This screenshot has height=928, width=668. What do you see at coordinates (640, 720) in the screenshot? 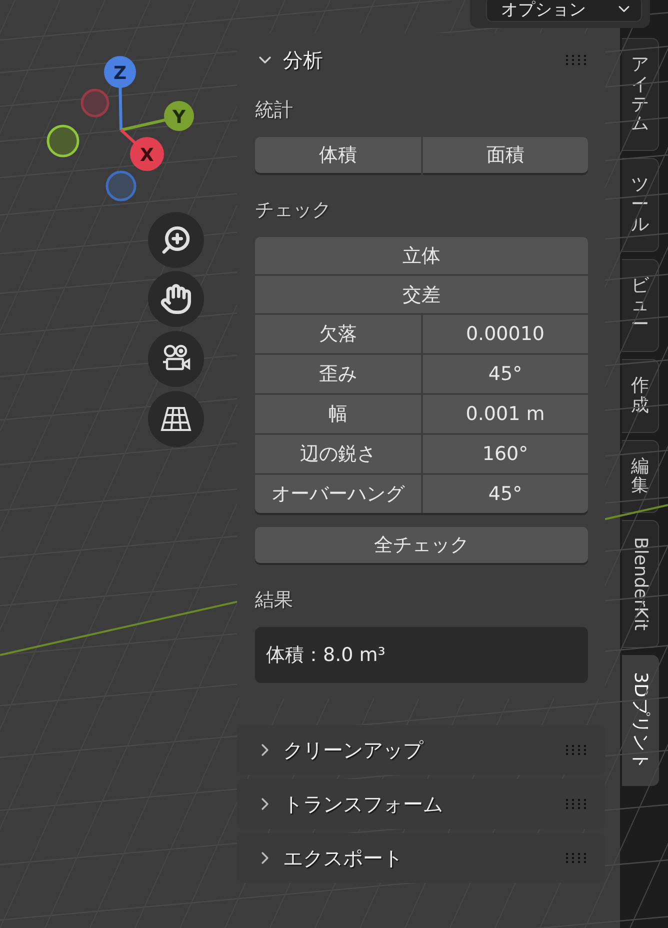
I see `sidebar-tab: 3Dプリント` at bounding box center [640, 720].